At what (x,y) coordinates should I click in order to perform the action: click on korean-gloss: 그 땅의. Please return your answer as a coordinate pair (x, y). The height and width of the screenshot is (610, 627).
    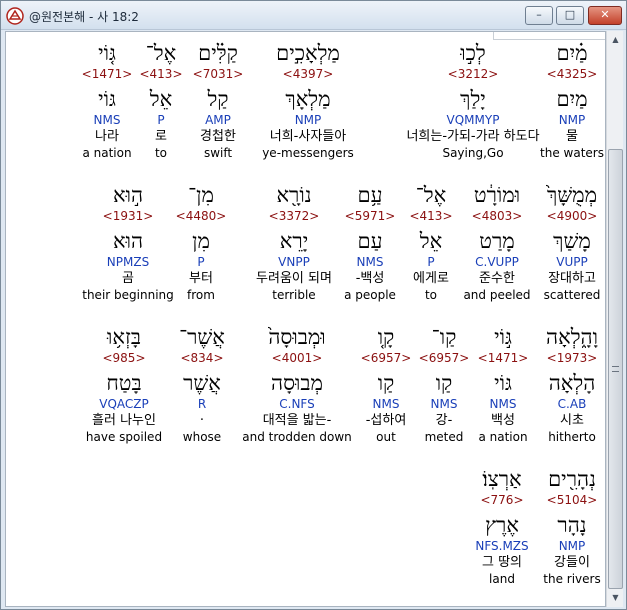
    Looking at the image, I should click on (501, 562).